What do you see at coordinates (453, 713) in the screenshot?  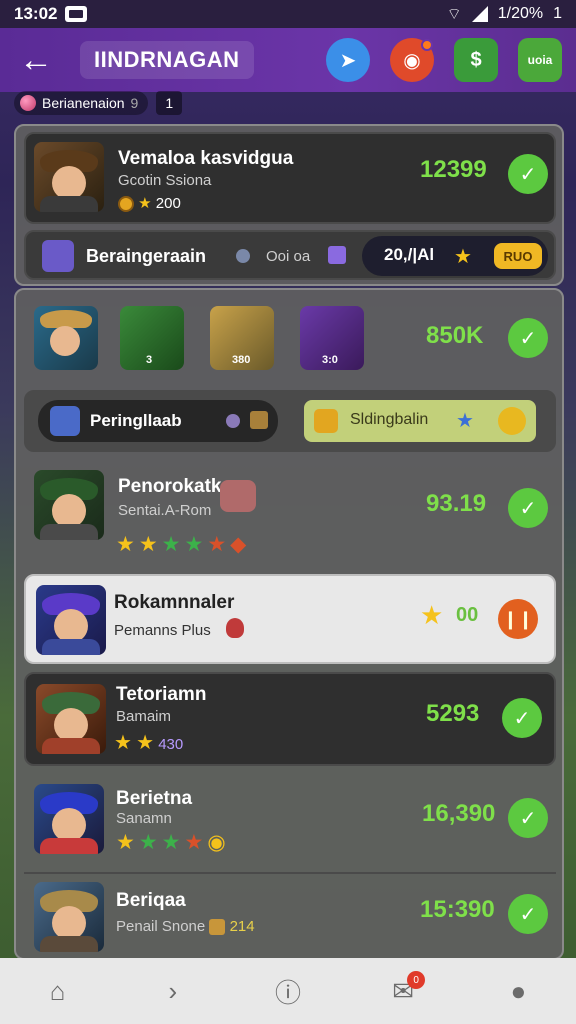 I see `player-score: 5293` at bounding box center [453, 713].